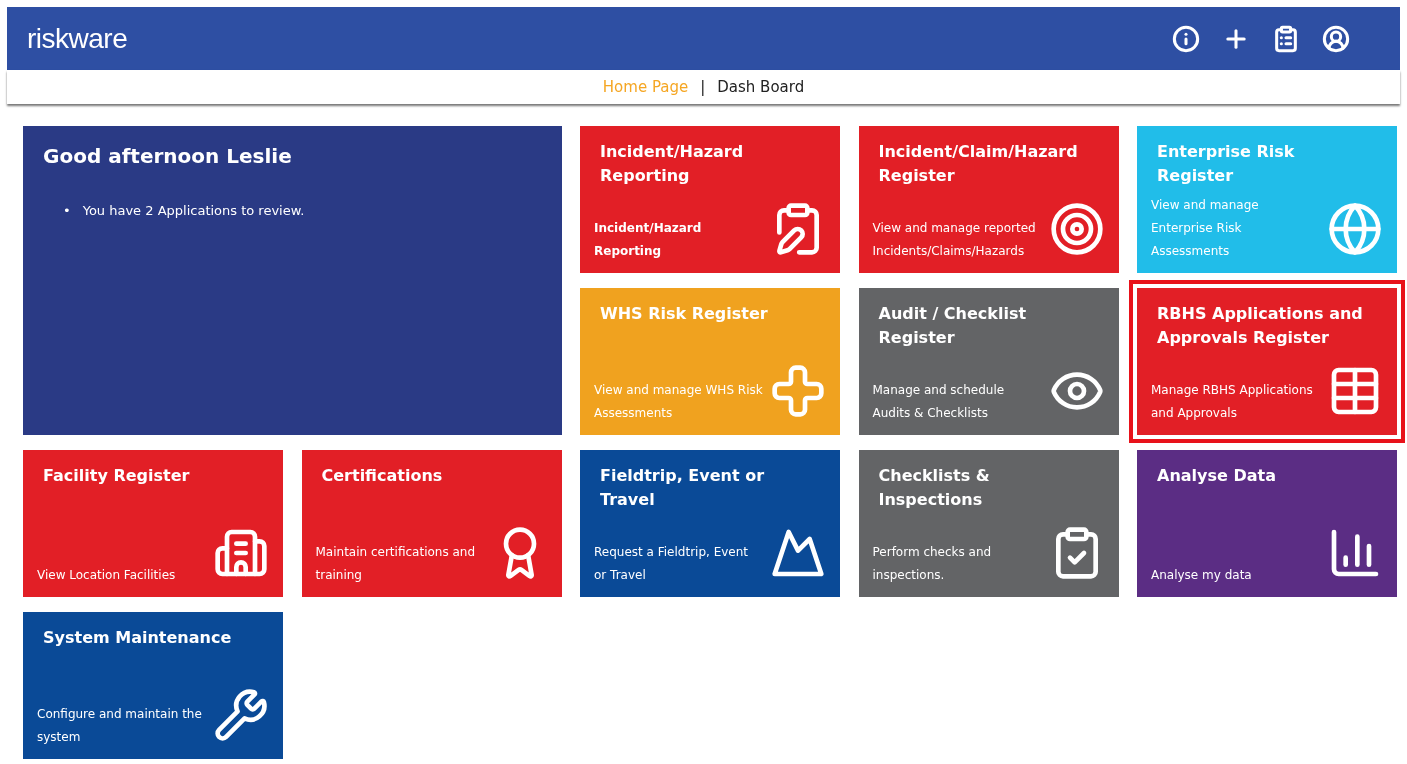  I want to click on tile-title: Facility Register, so click(117, 476).